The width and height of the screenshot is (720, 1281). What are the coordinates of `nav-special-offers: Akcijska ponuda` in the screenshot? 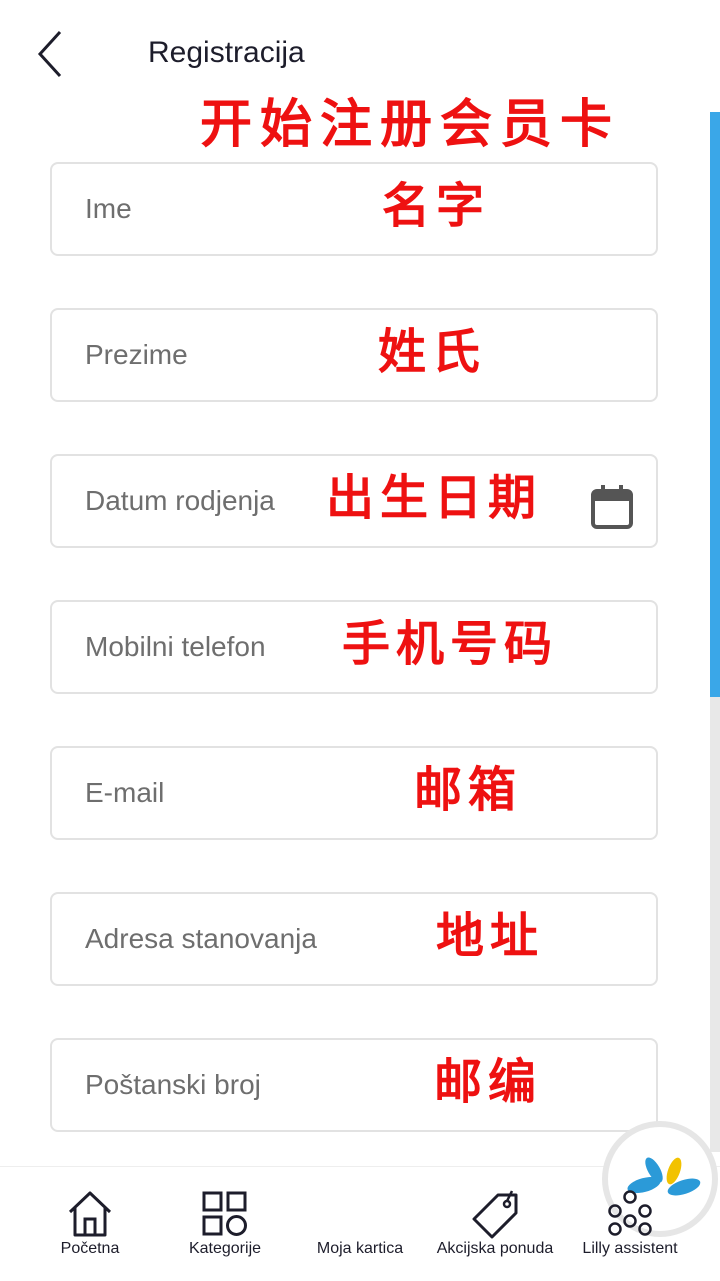 It's located at (495, 1224).